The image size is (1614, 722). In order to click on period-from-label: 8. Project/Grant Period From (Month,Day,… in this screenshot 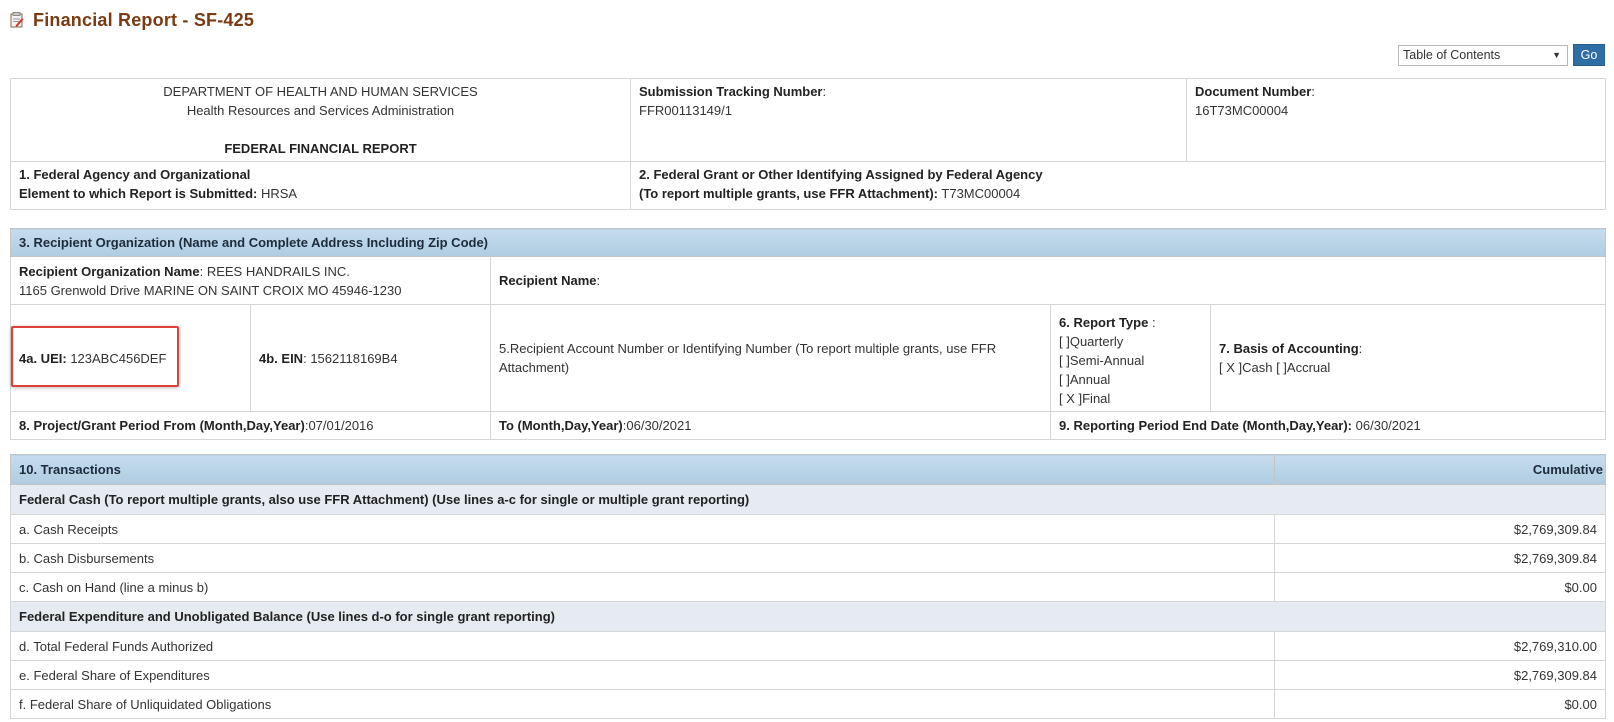, I will do `click(162, 425)`.